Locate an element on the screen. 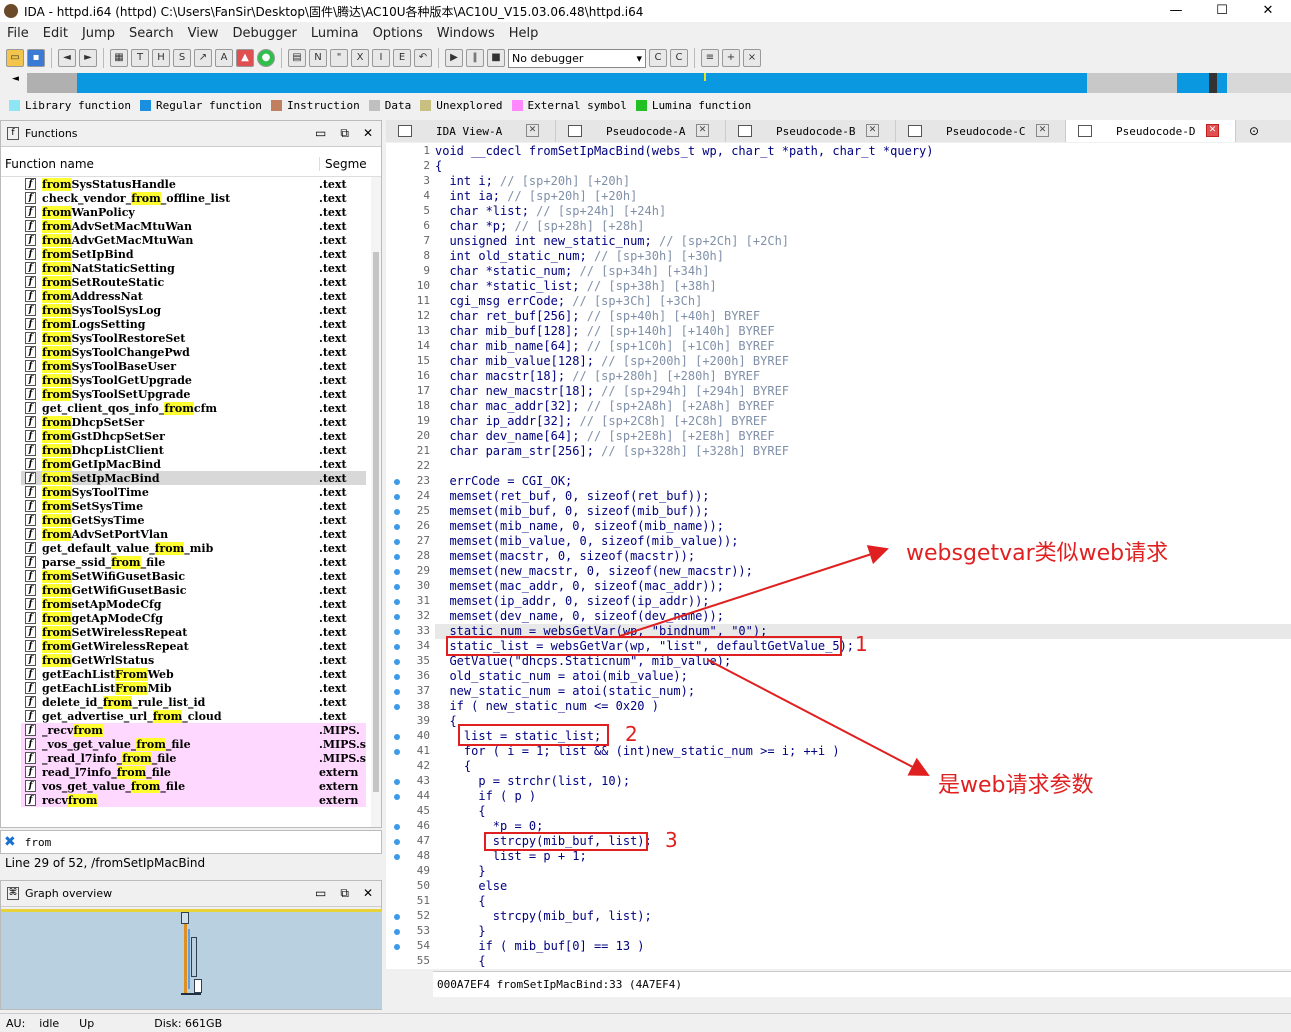 The height and width of the screenshot is (1032, 1291). status-bar: AU: idle Up Disk: 661GB is located at coordinates (645, 1022).